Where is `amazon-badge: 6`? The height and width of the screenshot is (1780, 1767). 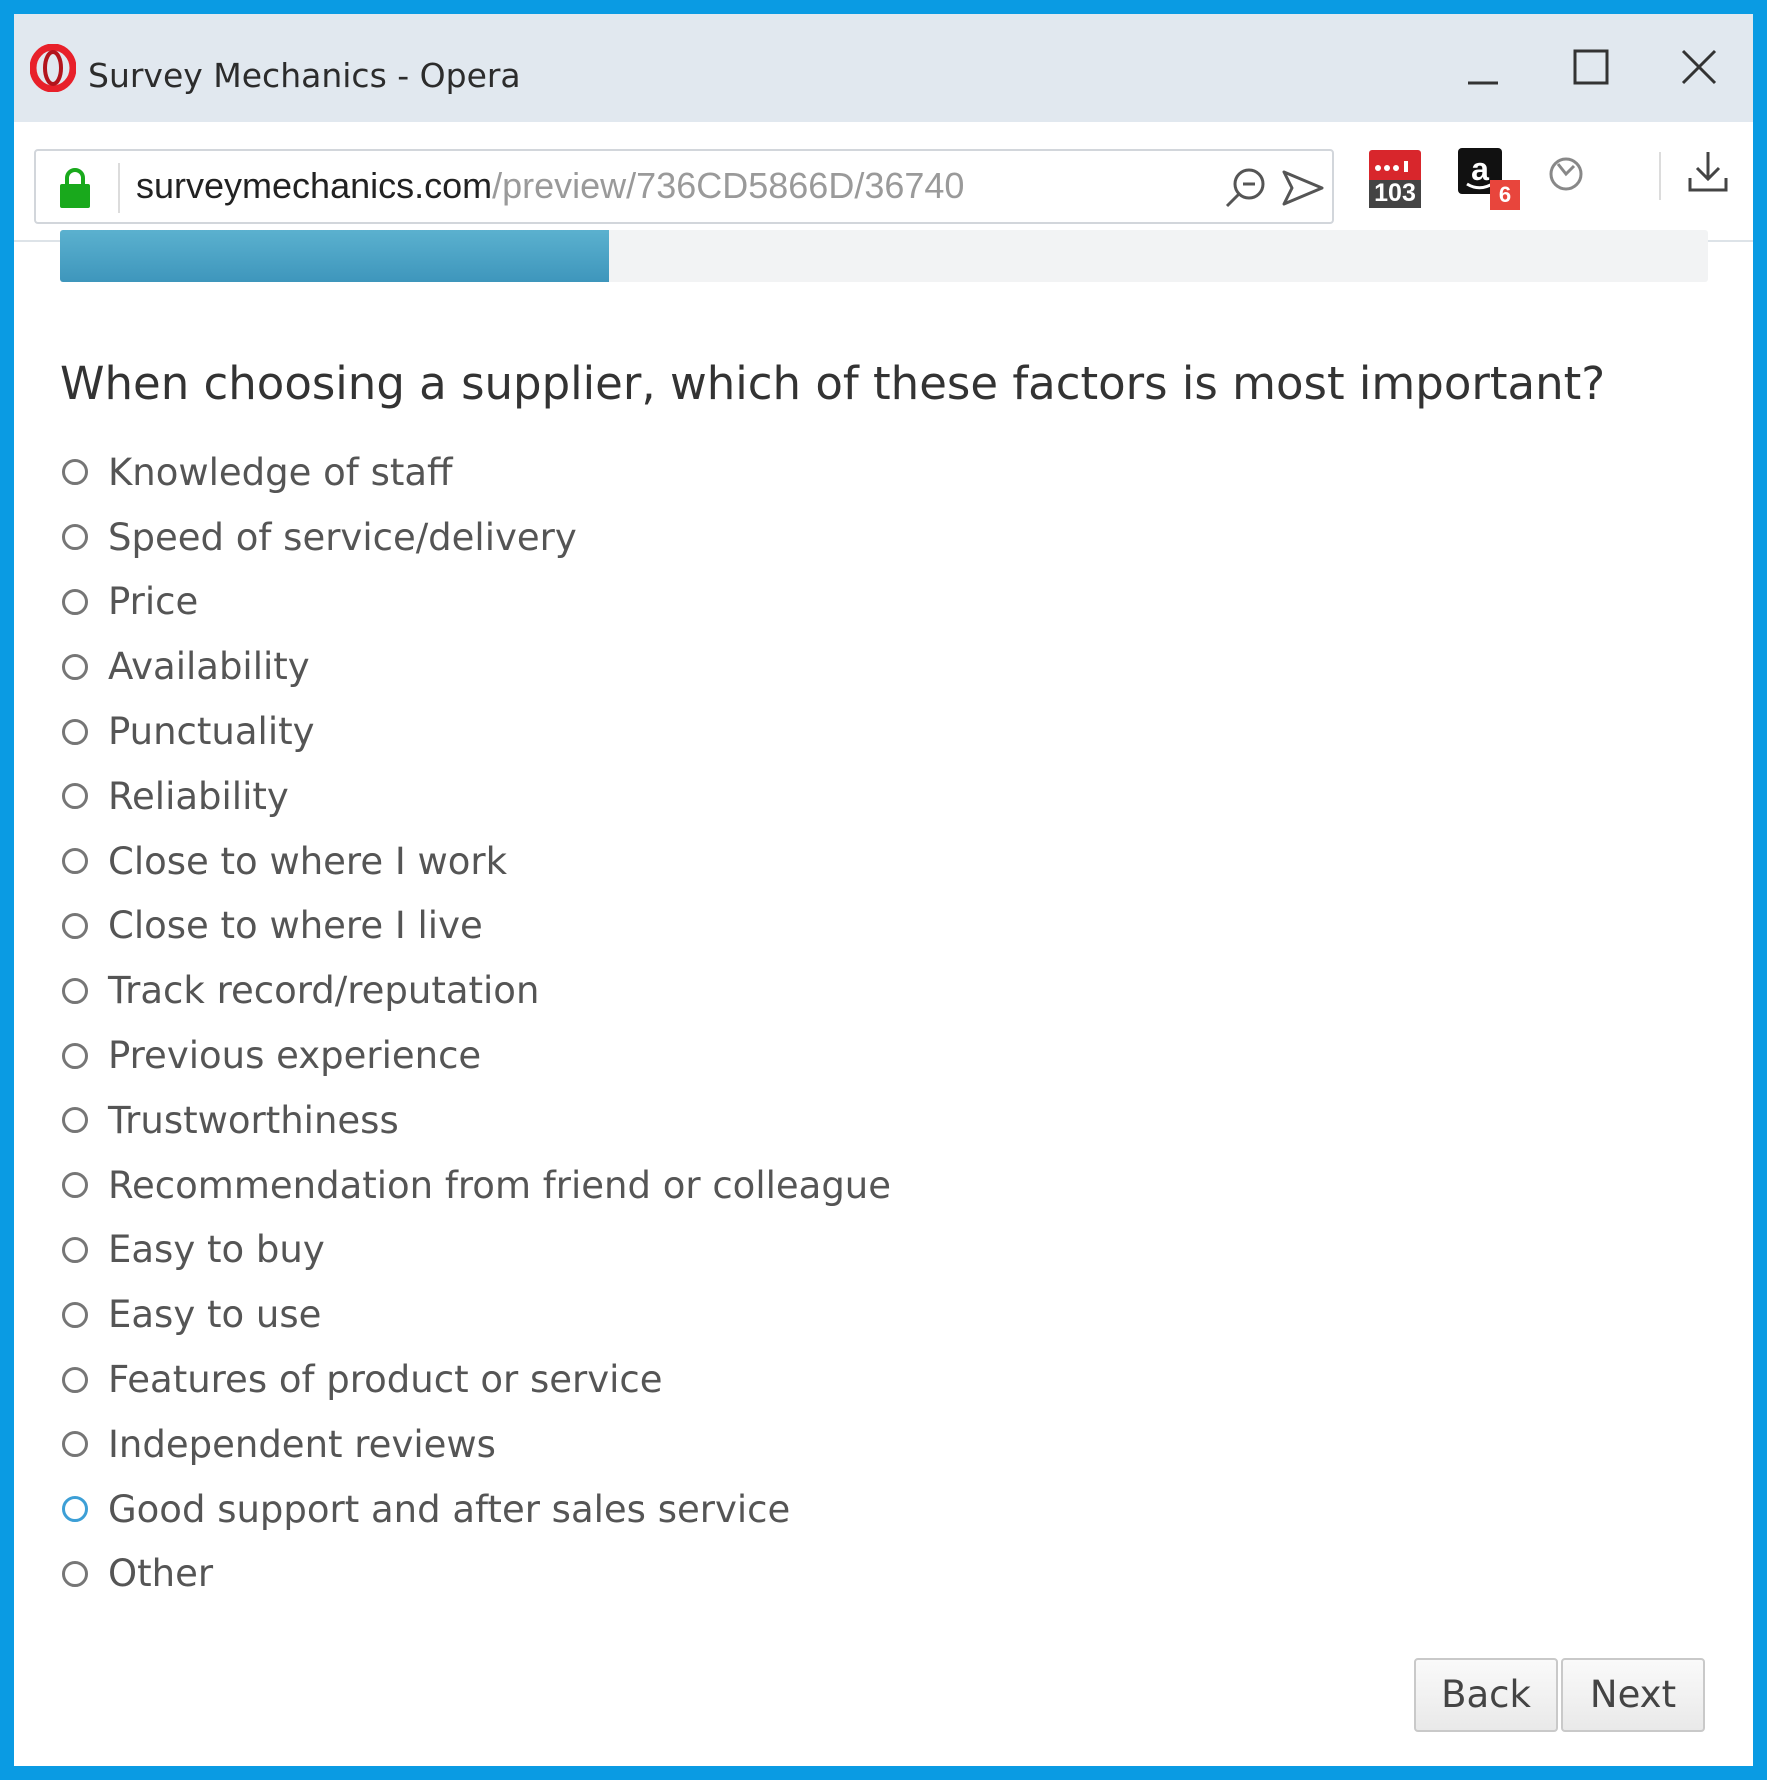
amazon-badge: 6 is located at coordinates (1505, 195).